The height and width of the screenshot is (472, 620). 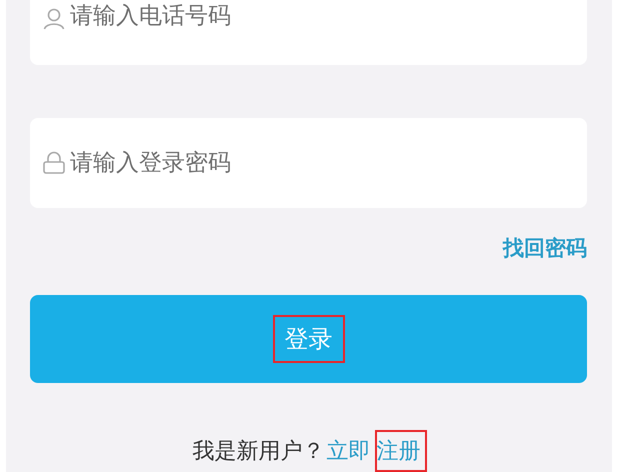 I want to click on phone-field: 请输入电话号码, so click(x=308, y=32).